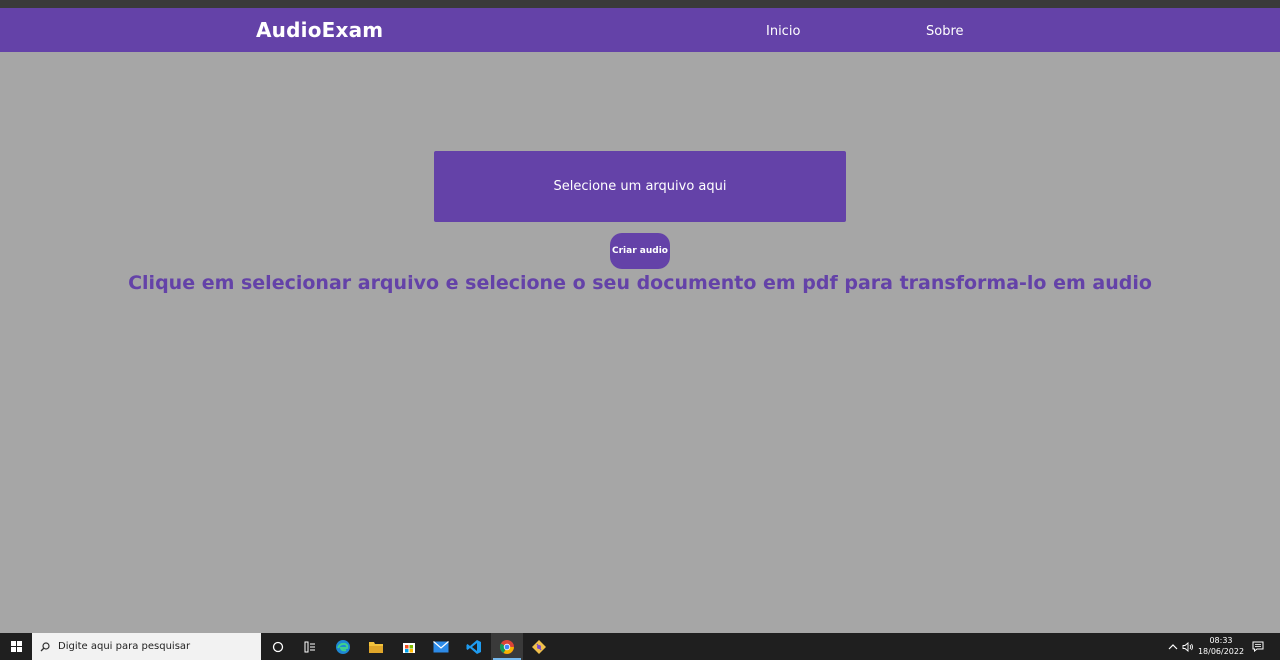  Describe the element at coordinates (376, 646) in the screenshot. I see `file-explorer-icon` at that location.